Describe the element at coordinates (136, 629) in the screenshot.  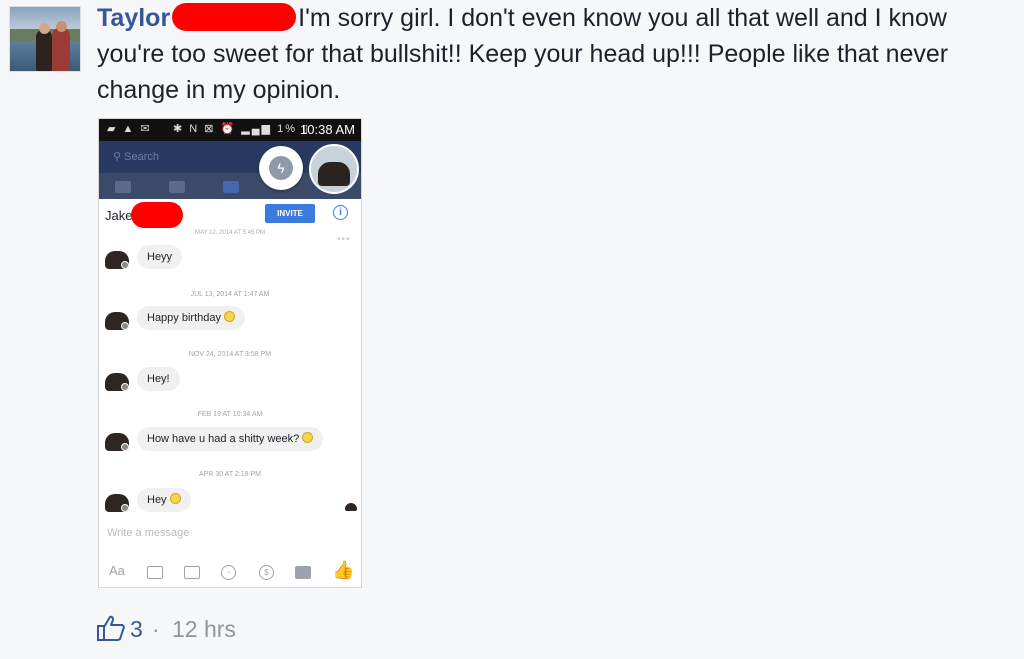
I see `like-count: 3` at that location.